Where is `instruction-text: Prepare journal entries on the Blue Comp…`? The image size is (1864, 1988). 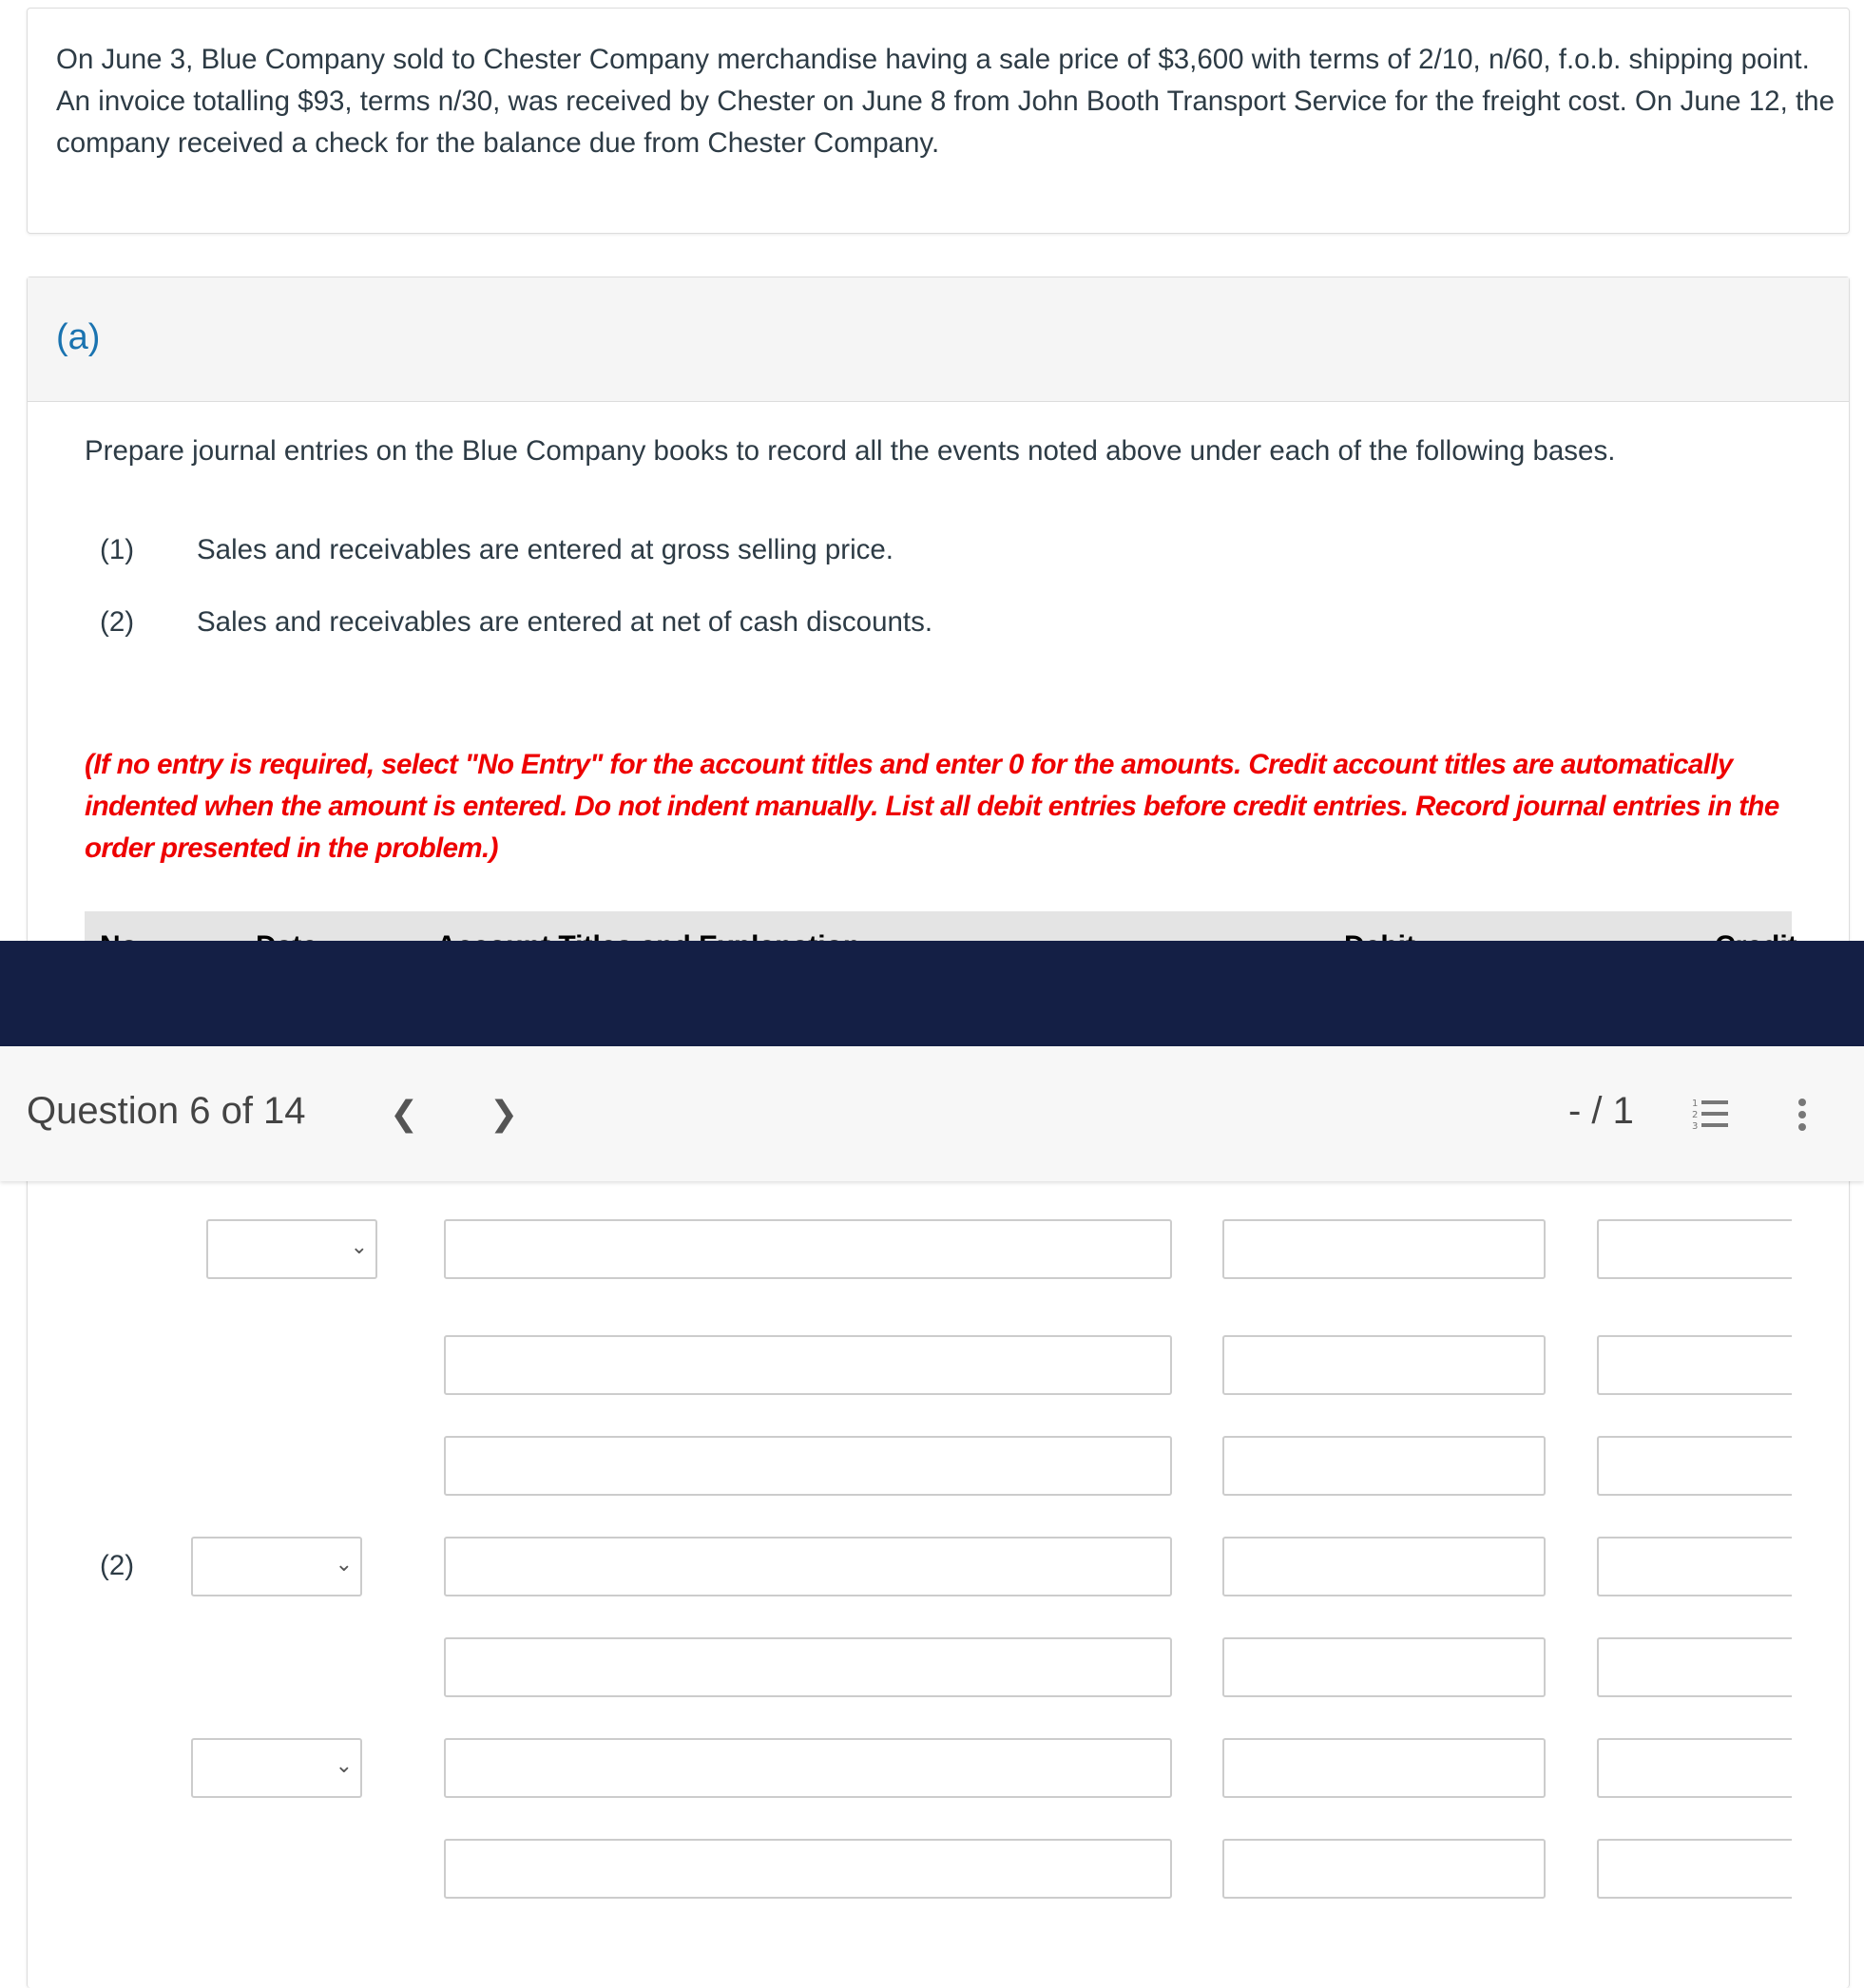 instruction-text: Prepare journal entries on the Blue Comp… is located at coordinates (851, 451).